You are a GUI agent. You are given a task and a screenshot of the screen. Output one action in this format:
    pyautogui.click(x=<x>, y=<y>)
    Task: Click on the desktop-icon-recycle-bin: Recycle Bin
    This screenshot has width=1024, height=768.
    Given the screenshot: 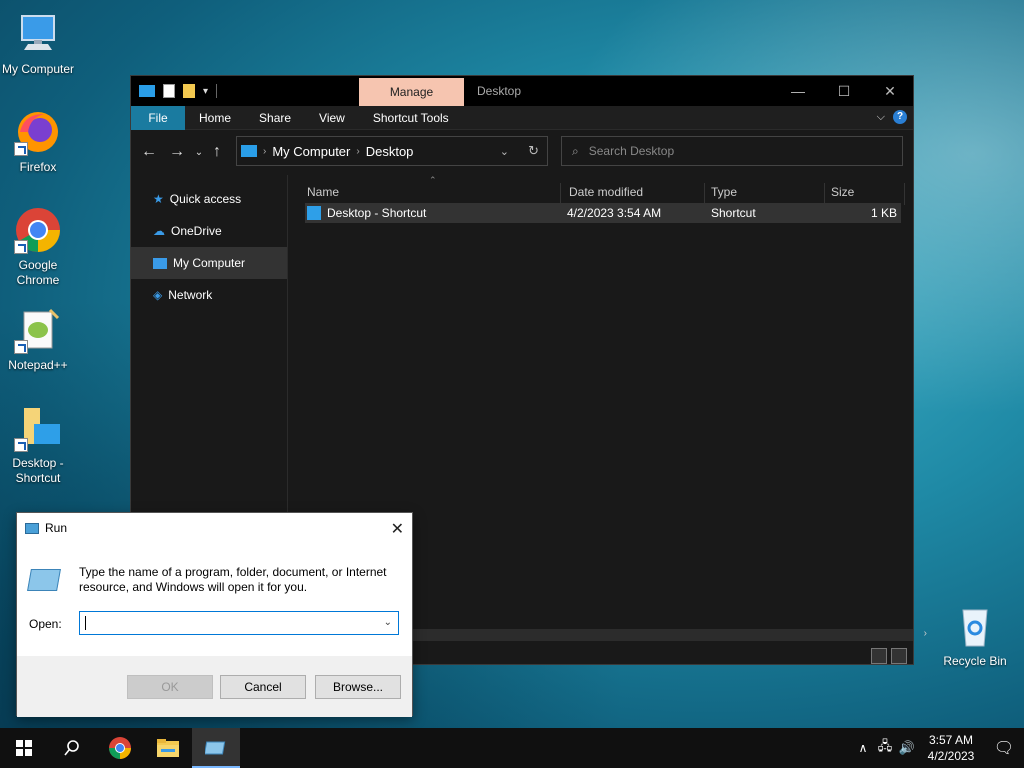 What is the action you would take?
    pyautogui.click(x=975, y=635)
    